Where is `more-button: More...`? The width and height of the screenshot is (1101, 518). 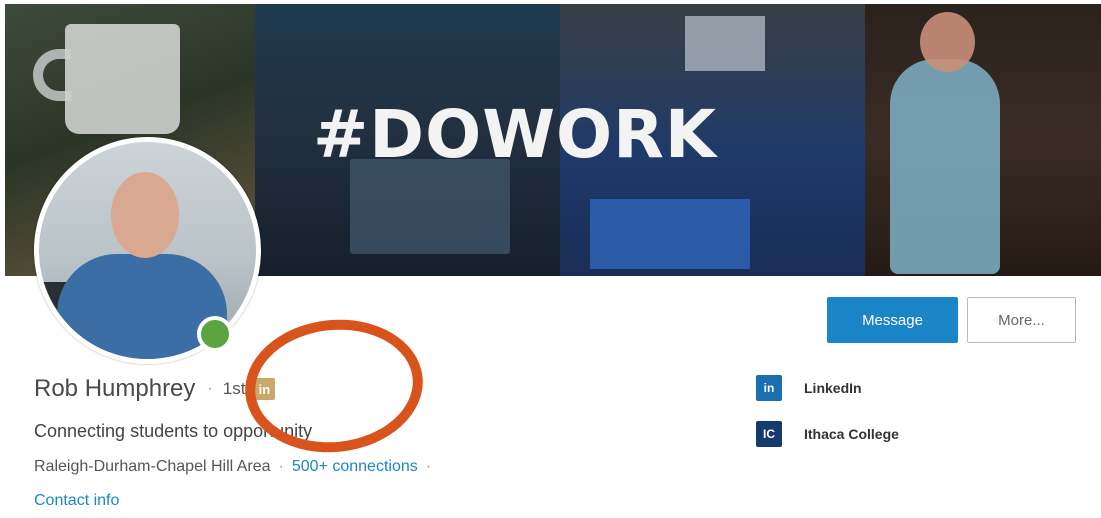
more-button: More... is located at coordinates (1021, 320).